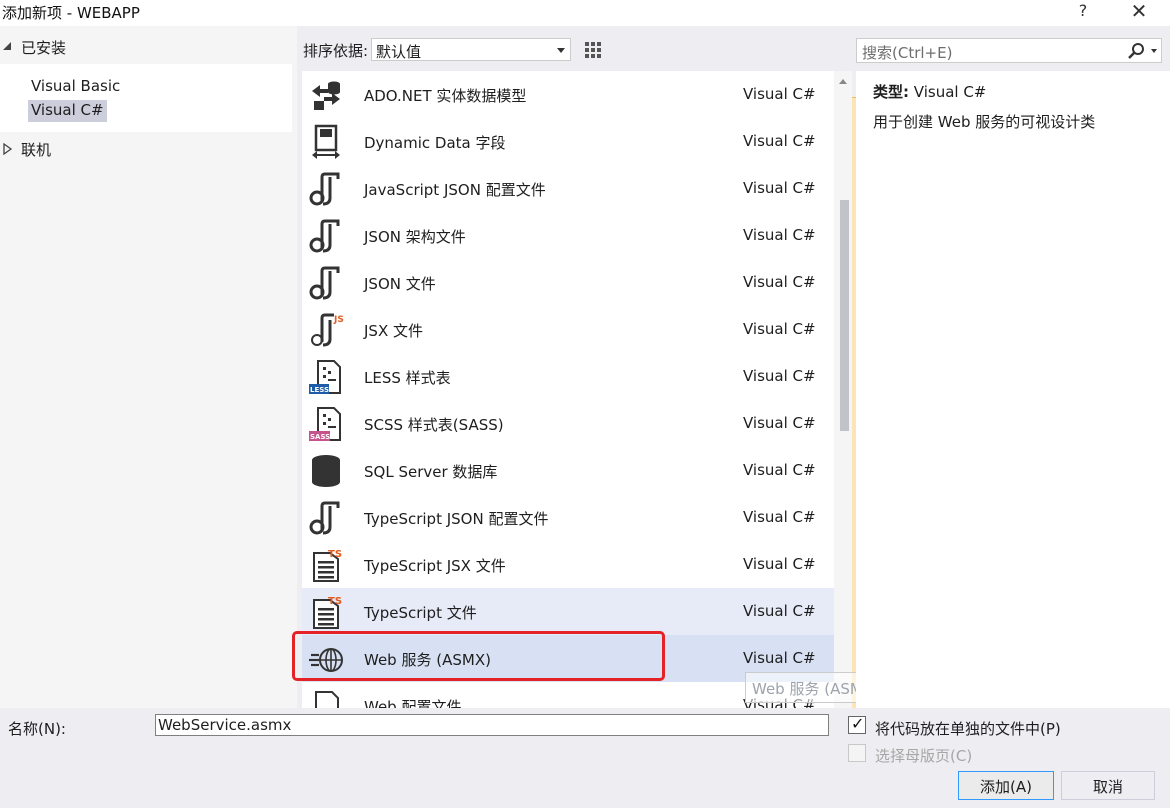  I want to click on expand-triangle-icon, so click(8, 149).